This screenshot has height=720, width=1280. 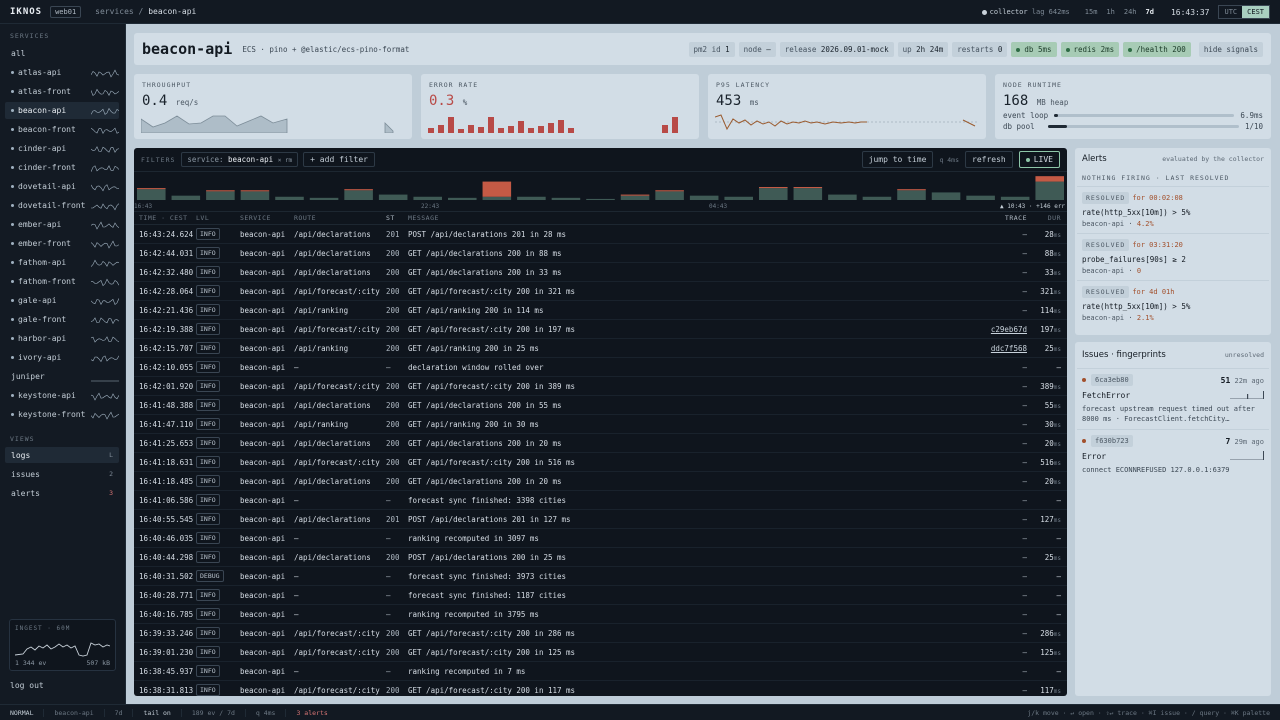 What do you see at coordinates (62, 167) in the screenshot?
I see `sidebar-item-cinder-front: cinder-front` at bounding box center [62, 167].